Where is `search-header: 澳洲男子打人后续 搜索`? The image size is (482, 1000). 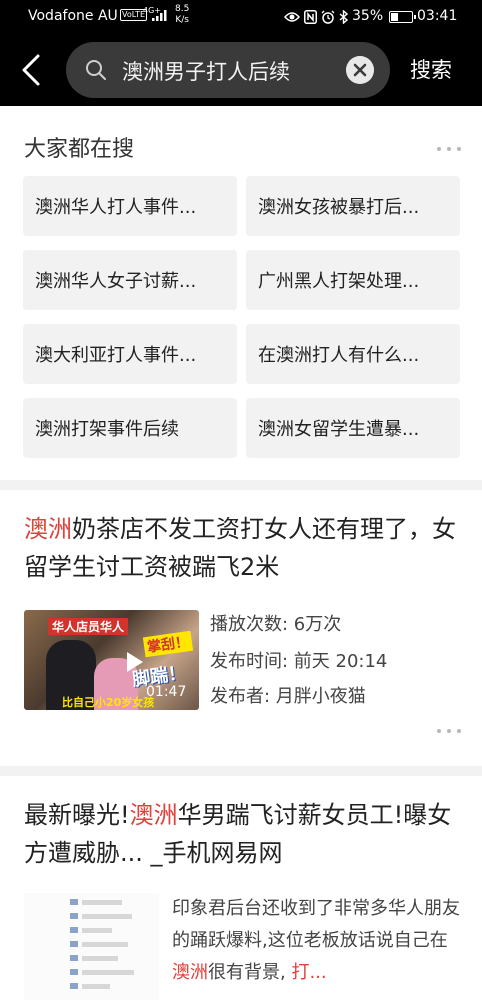
search-header: 澳洲男子打人后续 搜索 is located at coordinates (241, 70).